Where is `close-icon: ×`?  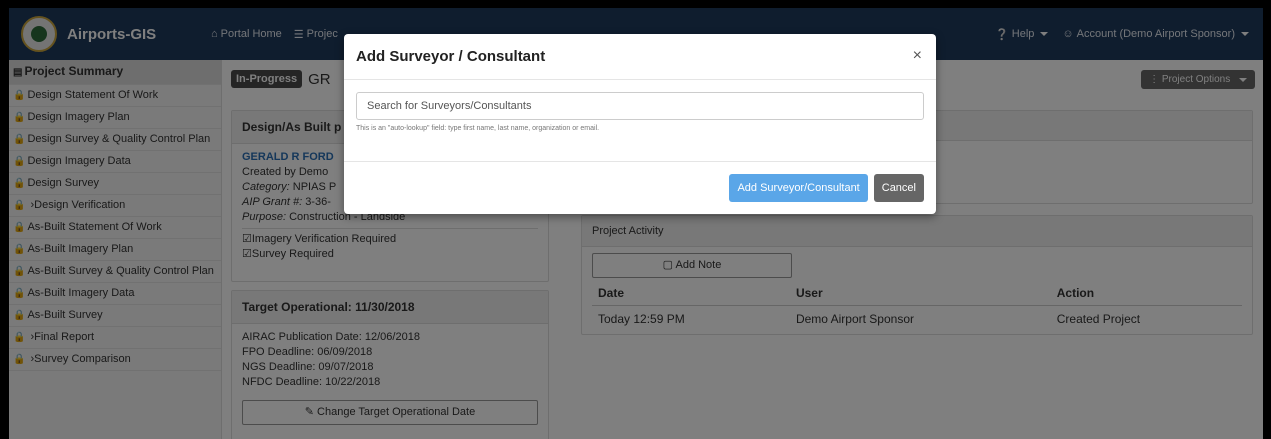 close-icon: × is located at coordinates (917, 56).